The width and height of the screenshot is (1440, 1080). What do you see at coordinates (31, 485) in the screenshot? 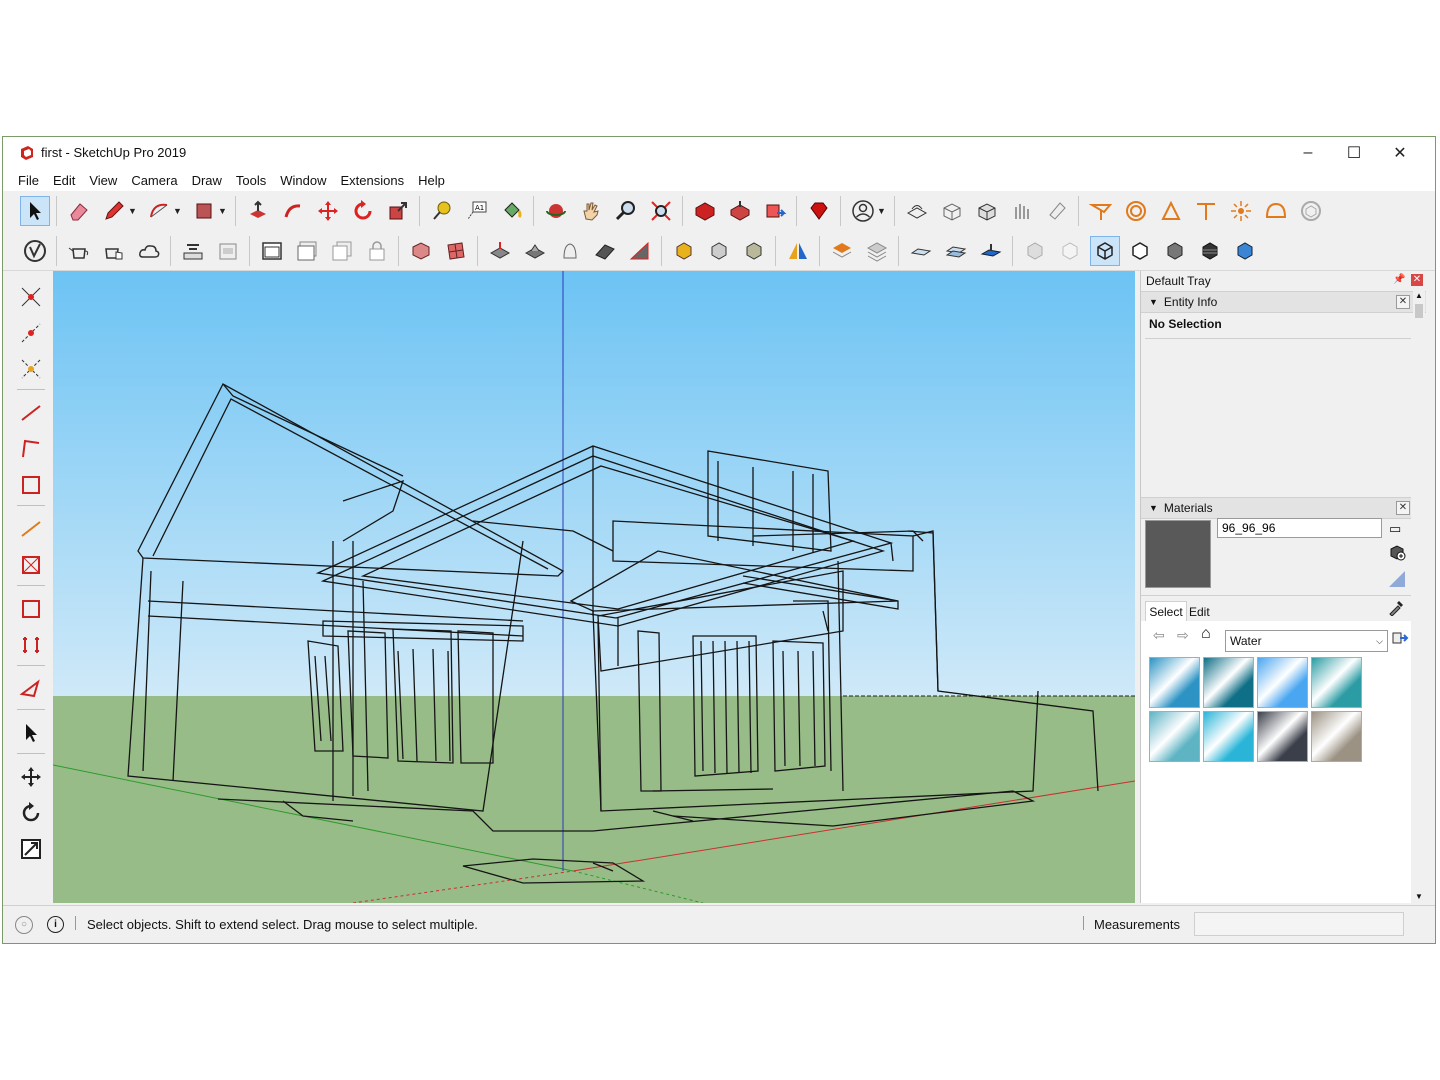
I see `edge-tool-3-button` at bounding box center [31, 485].